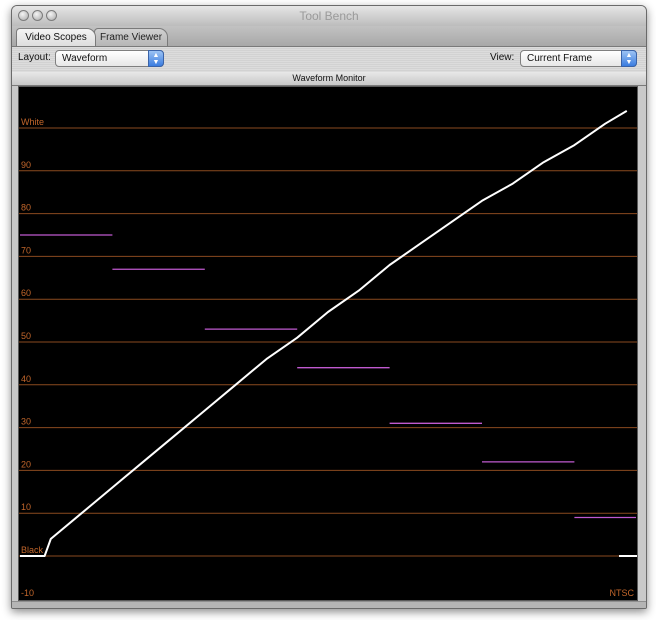 Image resolution: width=656 pixels, height=620 pixels. What do you see at coordinates (560, 58) in the screenshot?
I see `view-popup-value: Current Frame` at bounding box center [560, 58].